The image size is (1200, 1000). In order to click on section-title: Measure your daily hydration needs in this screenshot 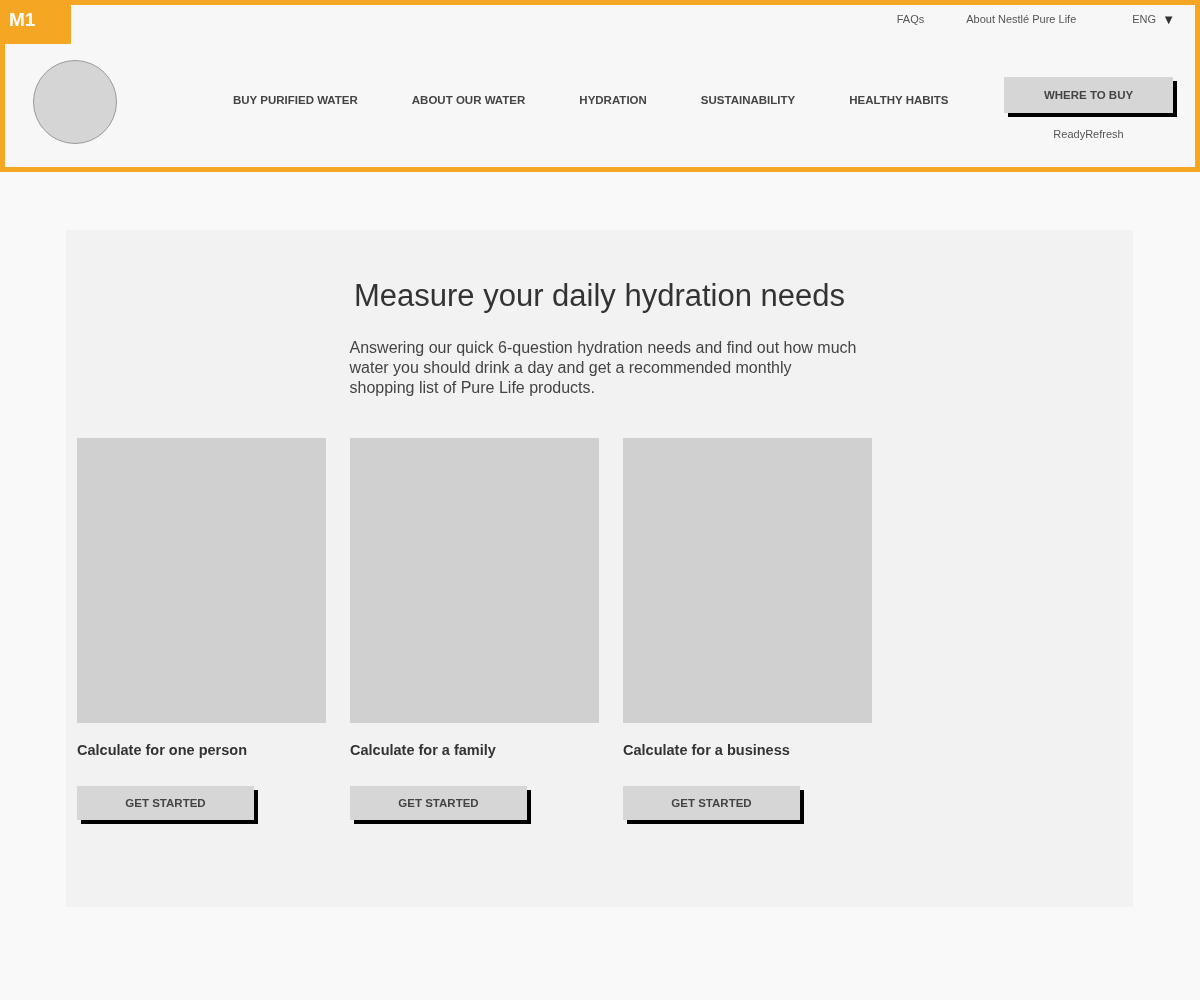, I will do `click(599, 296)`.